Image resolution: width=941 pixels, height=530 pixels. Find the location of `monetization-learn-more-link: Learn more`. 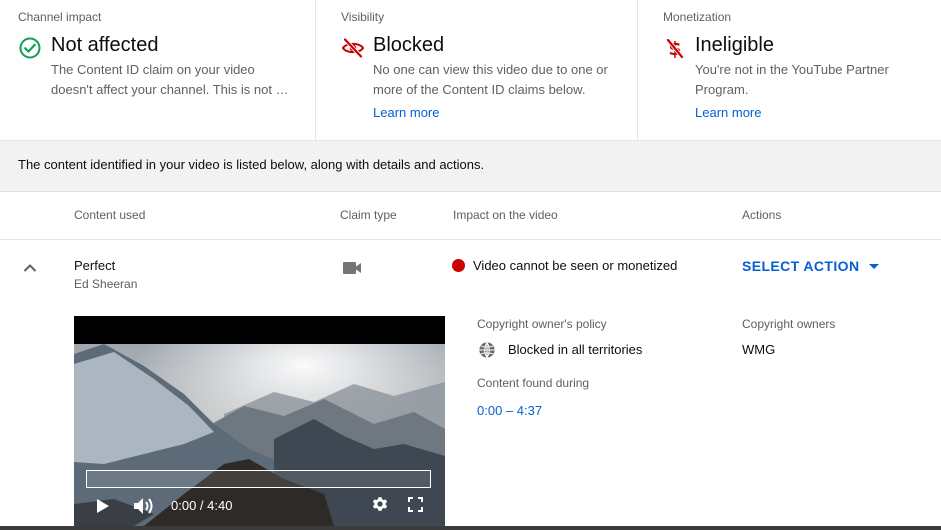

monetization-learn-more-link: Learn more is located at coordinates (728, 112).